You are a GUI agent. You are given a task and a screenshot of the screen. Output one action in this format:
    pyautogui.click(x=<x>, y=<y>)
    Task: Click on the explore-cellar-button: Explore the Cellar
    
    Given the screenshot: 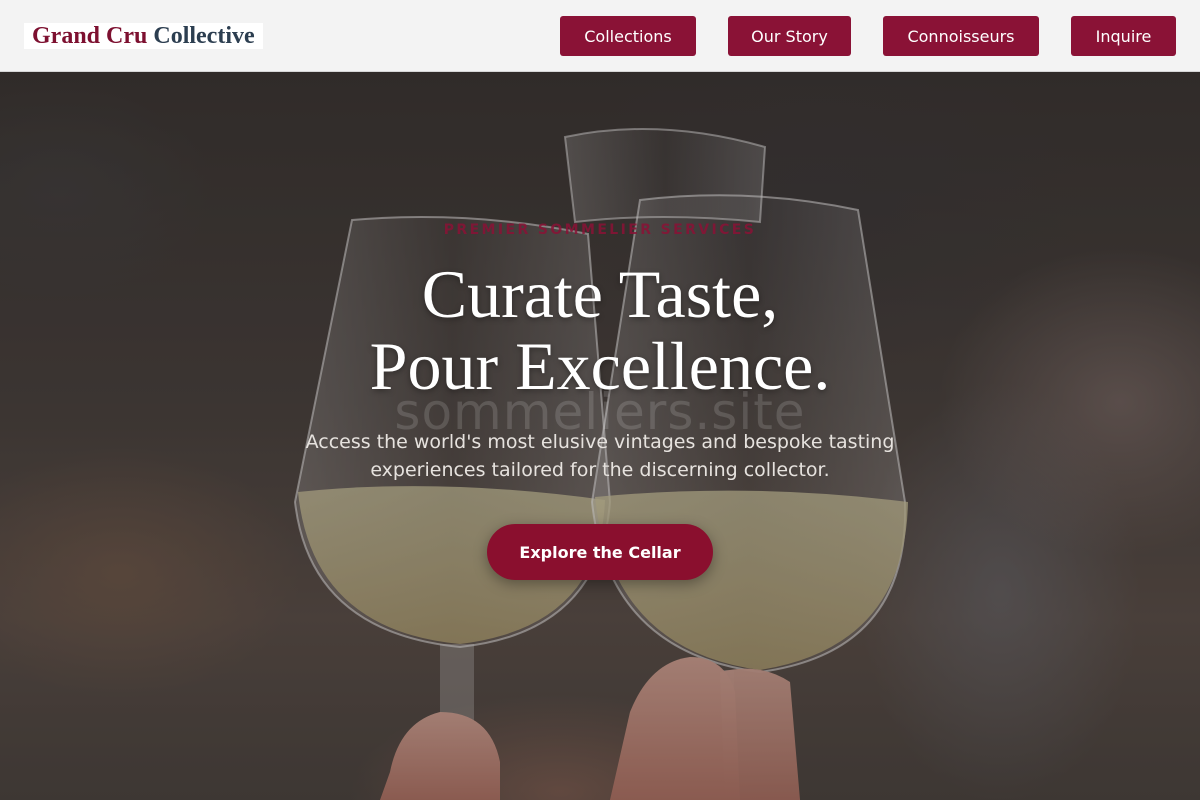 What is the action you would take?
    pyautogui.click(x=600, y=552)
    